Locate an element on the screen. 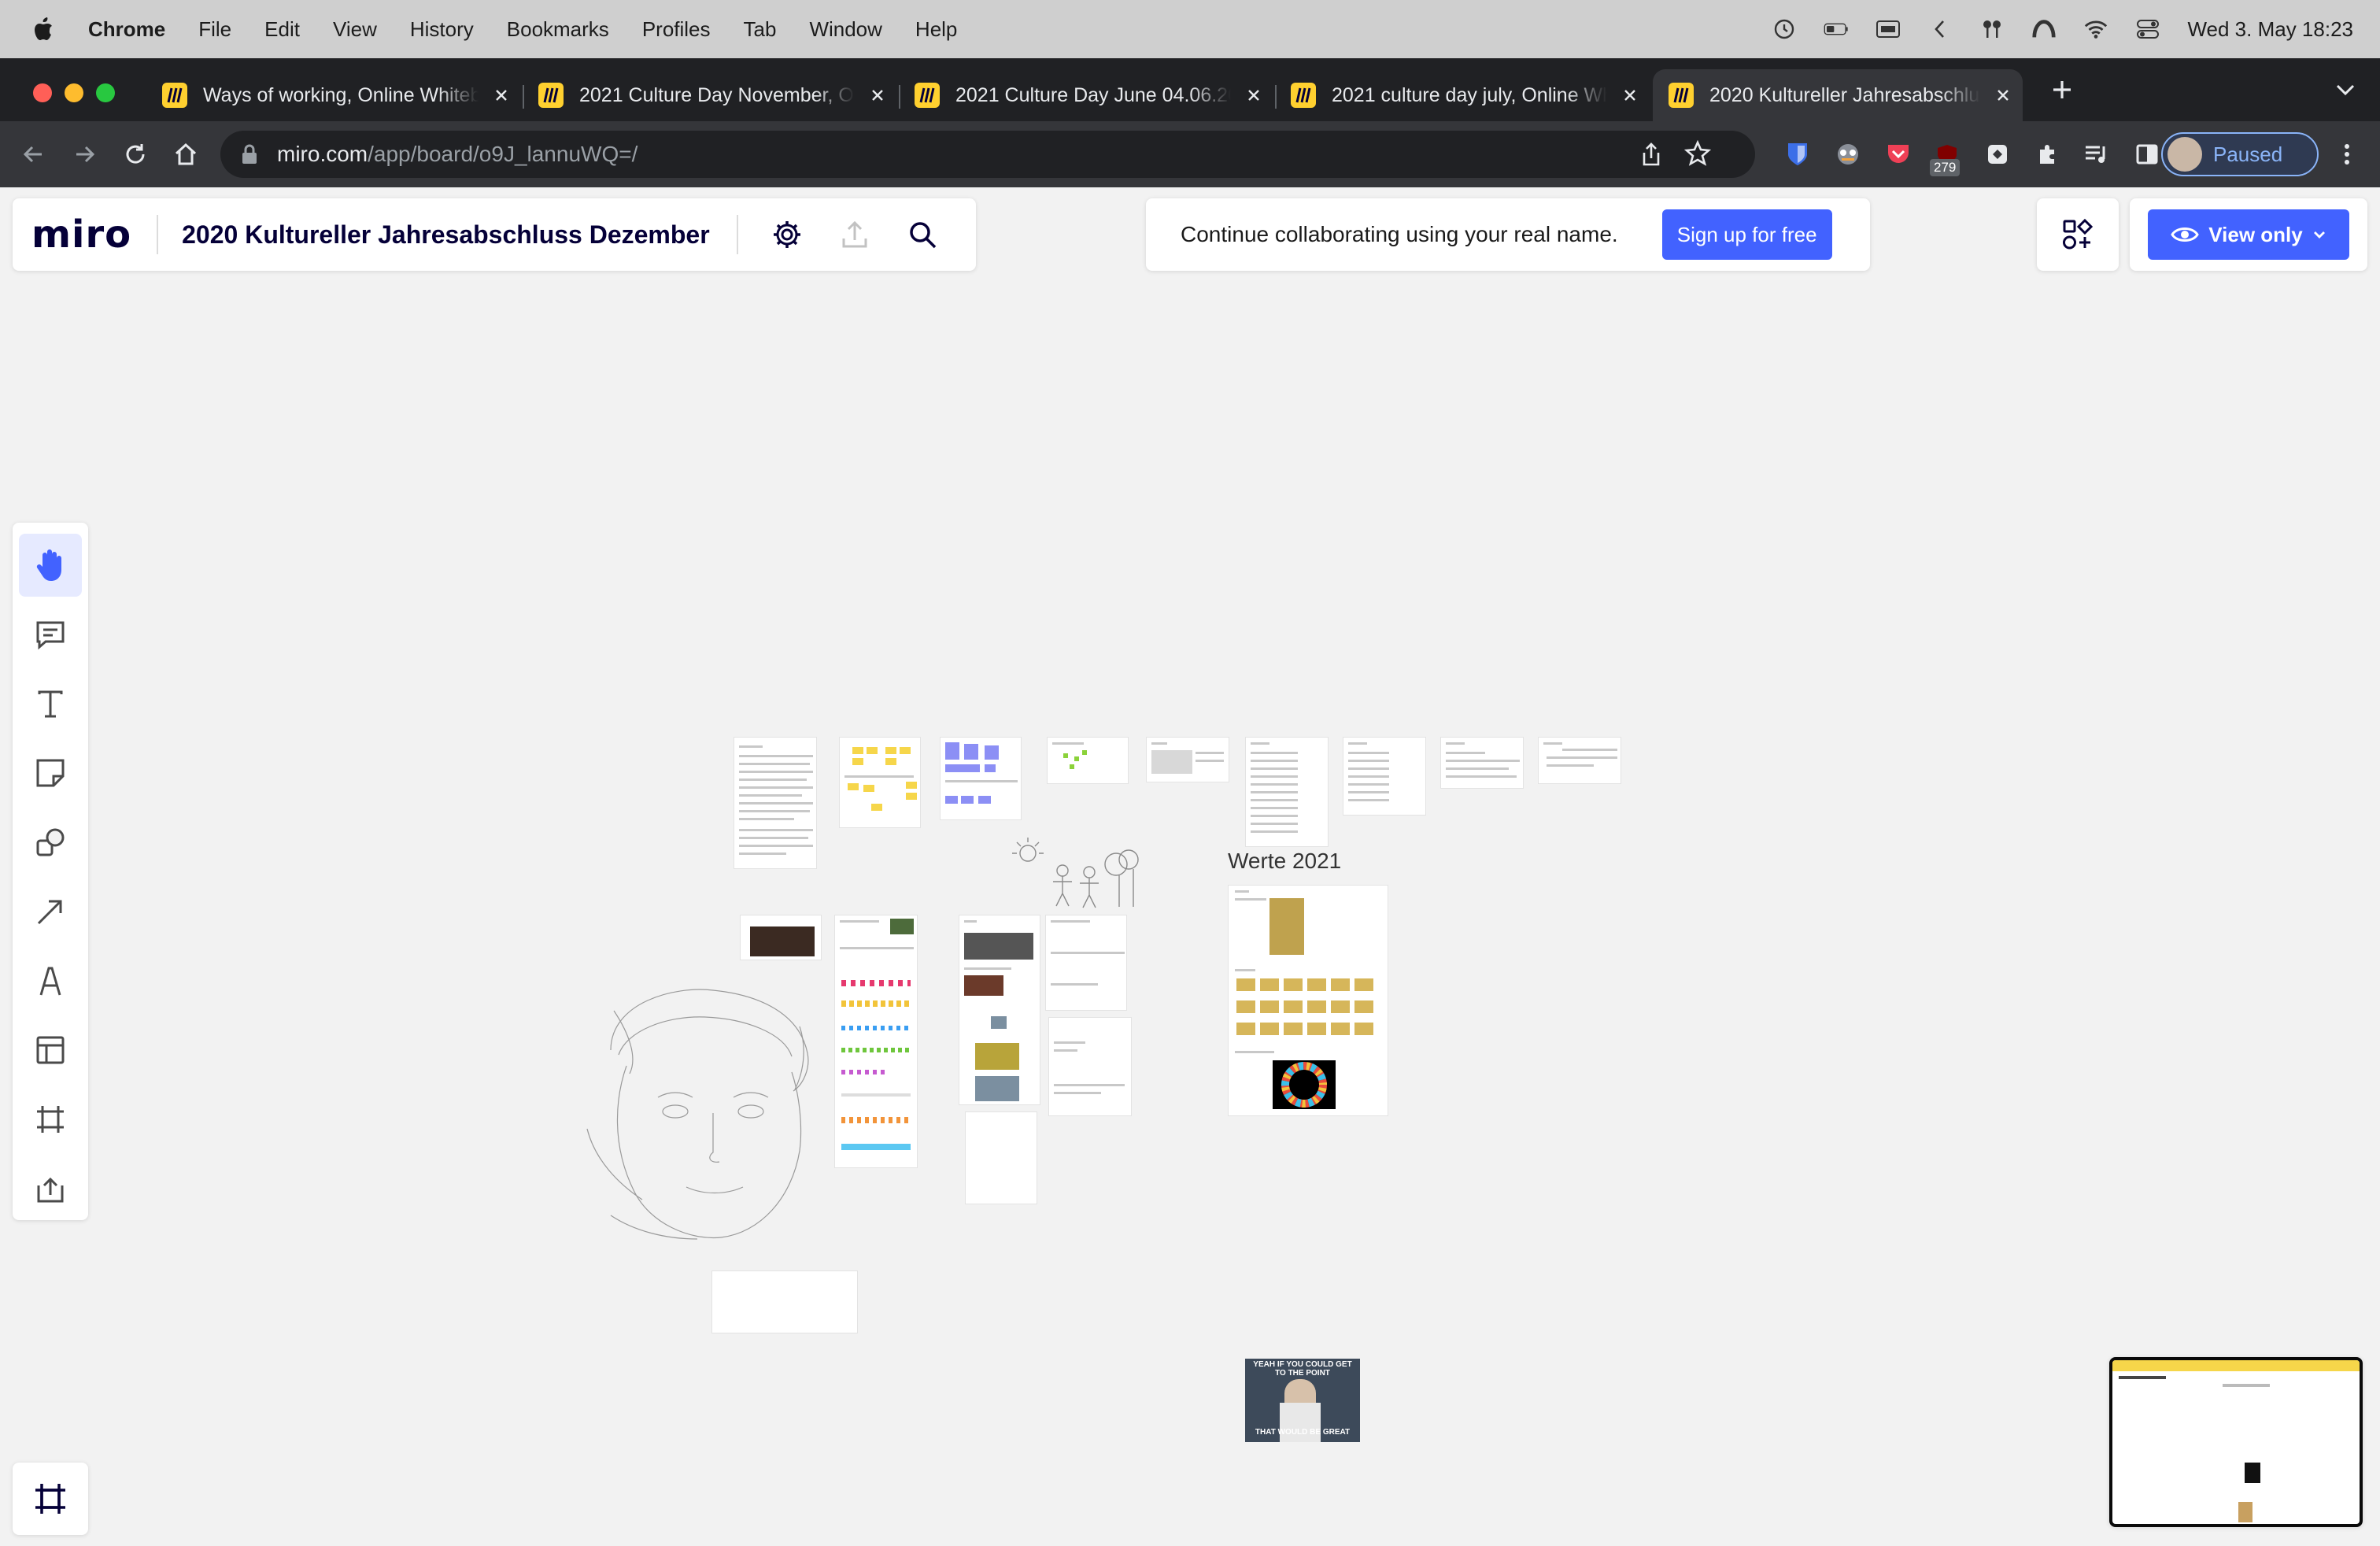 Image resolution: width=2380 pixels, height=1546 pixels. bitwarden-extension-icon is located at coordinates (1797, 154).